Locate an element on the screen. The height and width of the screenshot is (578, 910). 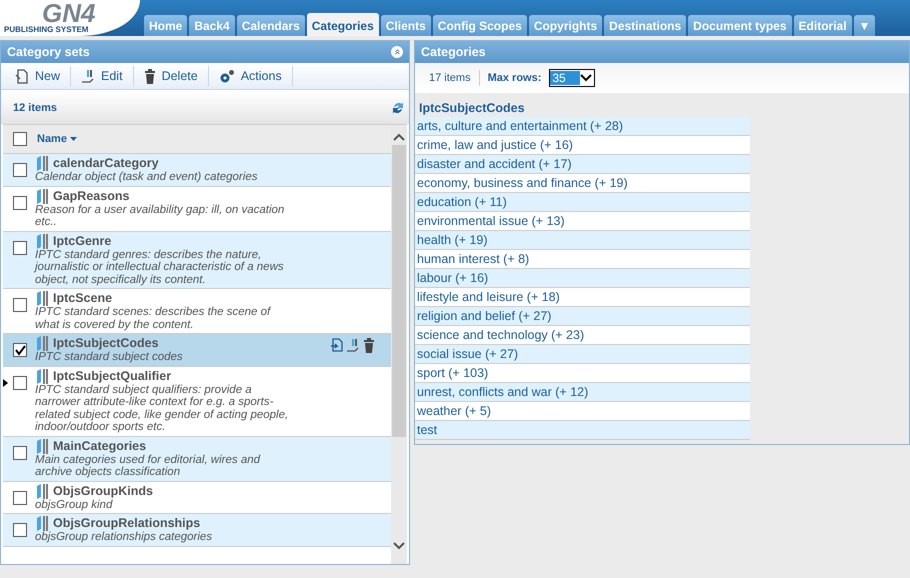
category-item: environmental issue (+ 13) is located at coordinates (582, 221).